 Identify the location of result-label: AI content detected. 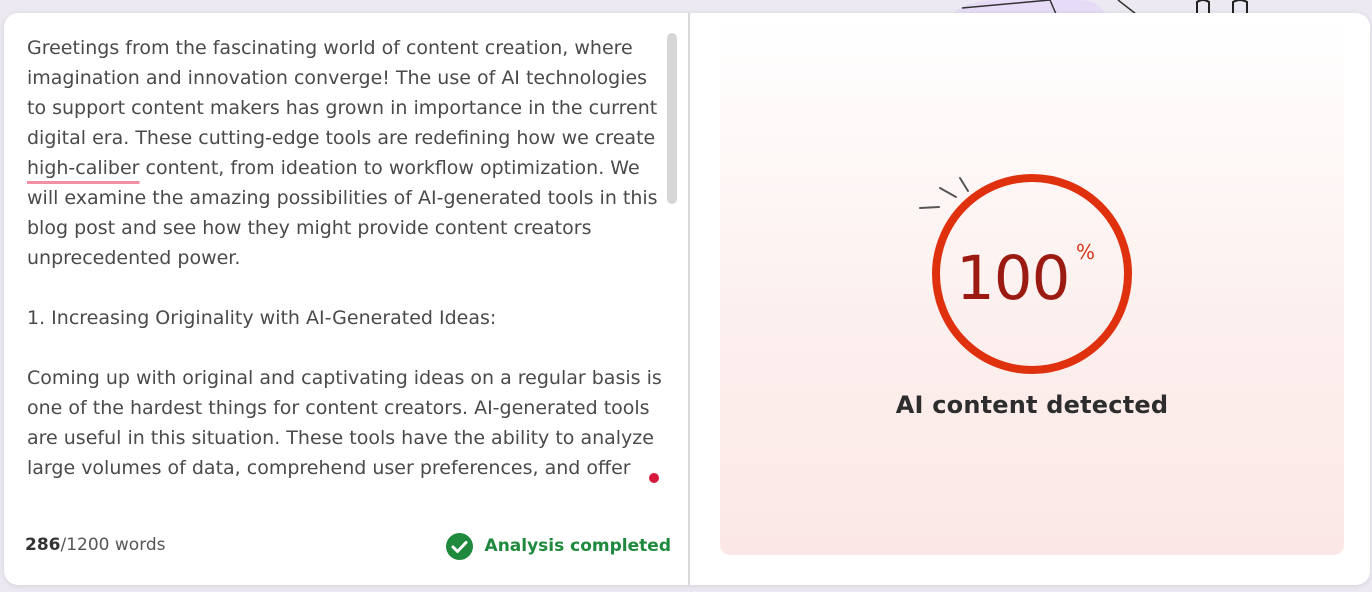
(1032, 405).